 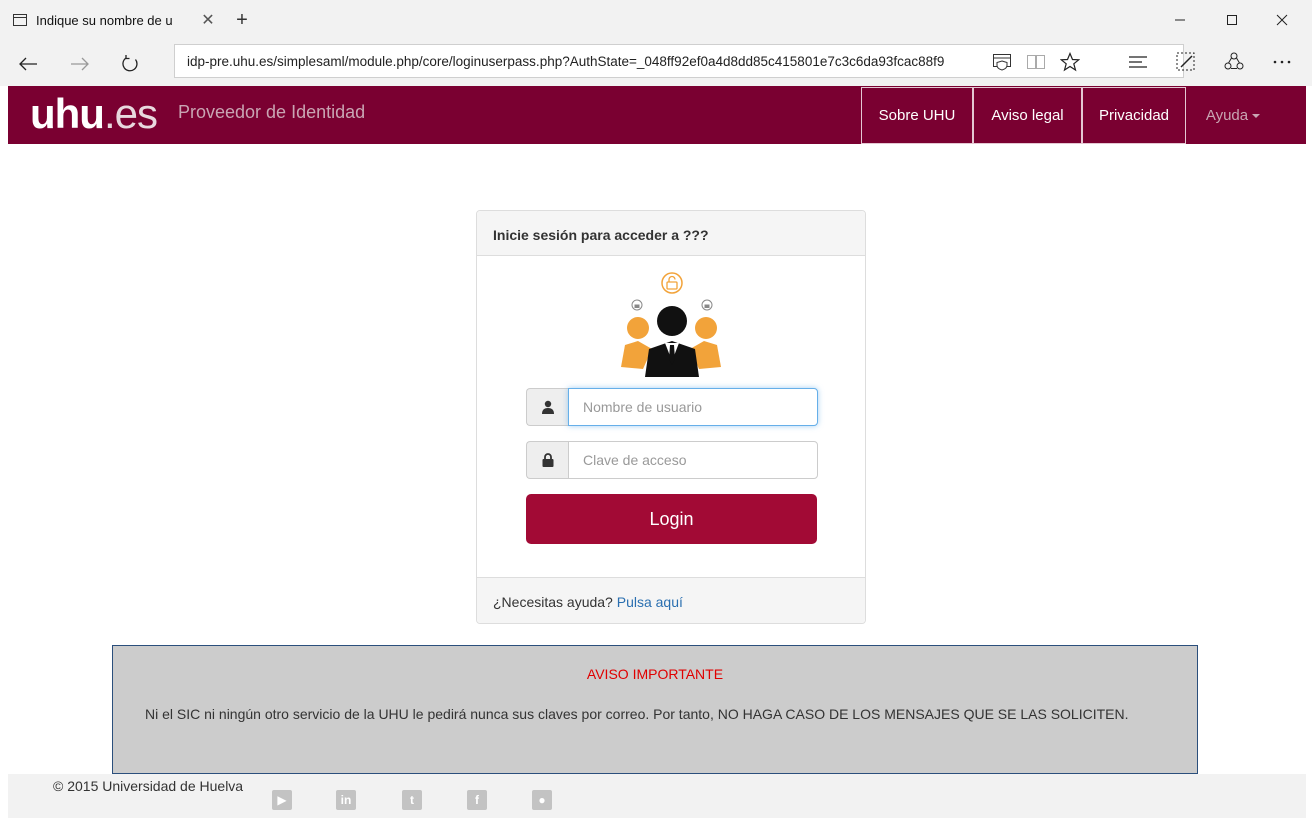 I want to click on globe-icon: ●, so click(x=542, y=800).